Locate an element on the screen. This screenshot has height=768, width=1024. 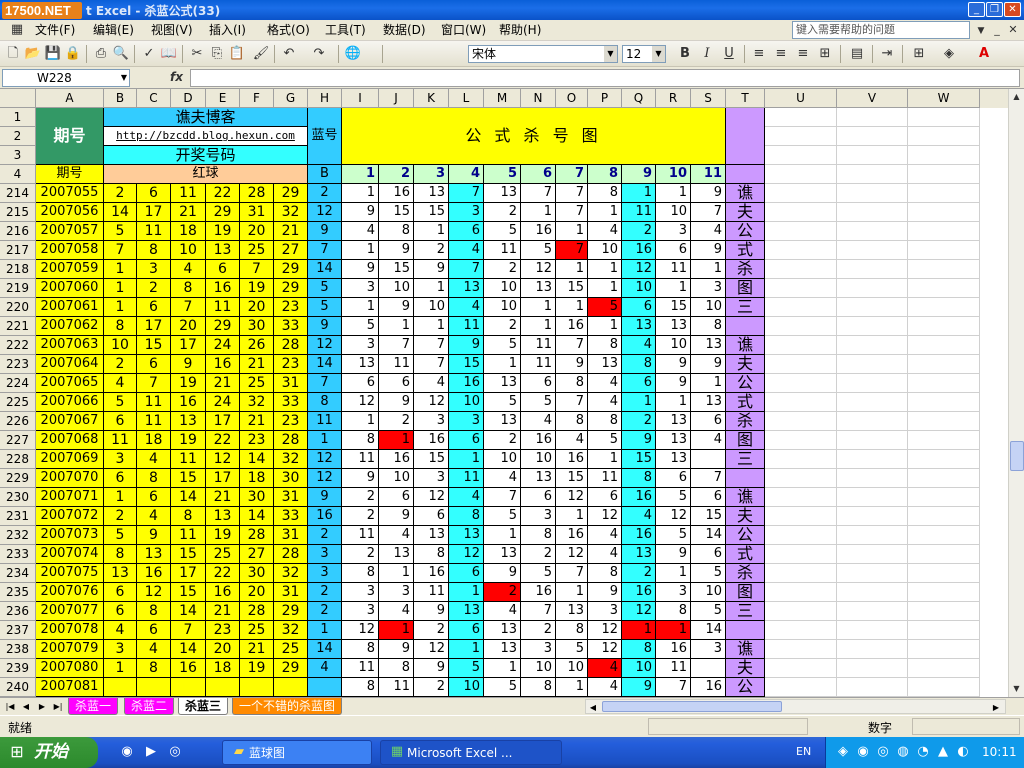
vertical-label-cell: 三 is located at coordinates (745, 459).